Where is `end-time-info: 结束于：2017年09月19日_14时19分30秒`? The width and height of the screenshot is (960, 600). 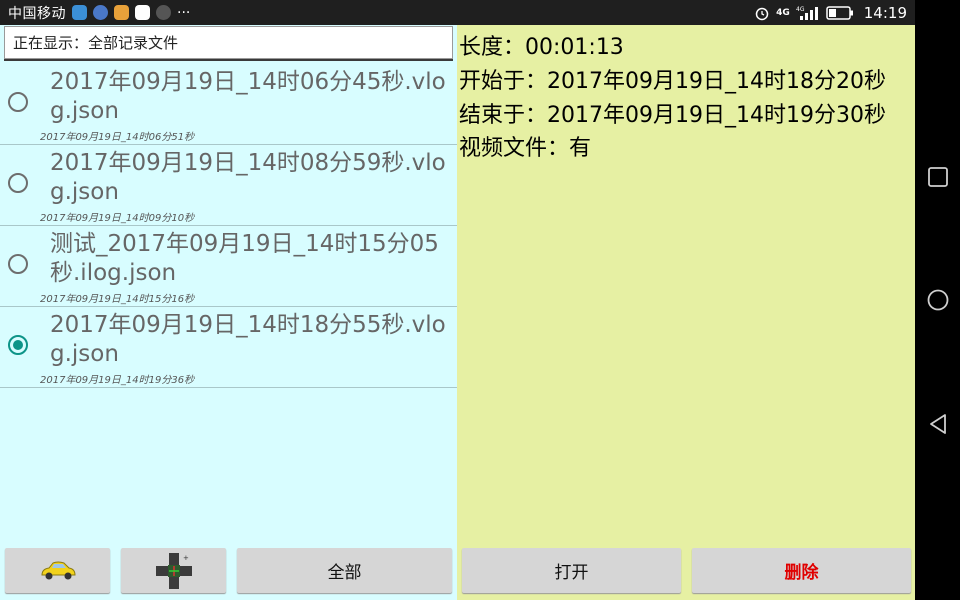
end-time-info: 结束于：2017年09月19日_14时19分30秒 is located at coordinates (672, 115).